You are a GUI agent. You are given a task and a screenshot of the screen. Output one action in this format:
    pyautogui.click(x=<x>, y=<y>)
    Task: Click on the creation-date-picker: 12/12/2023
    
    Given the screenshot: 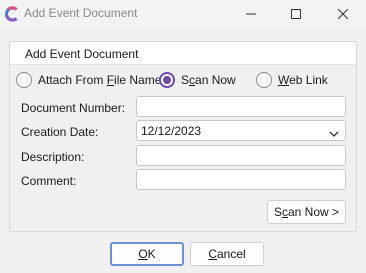 What is the action you would take?
    pyautogui.click(x=241, y=130)
    